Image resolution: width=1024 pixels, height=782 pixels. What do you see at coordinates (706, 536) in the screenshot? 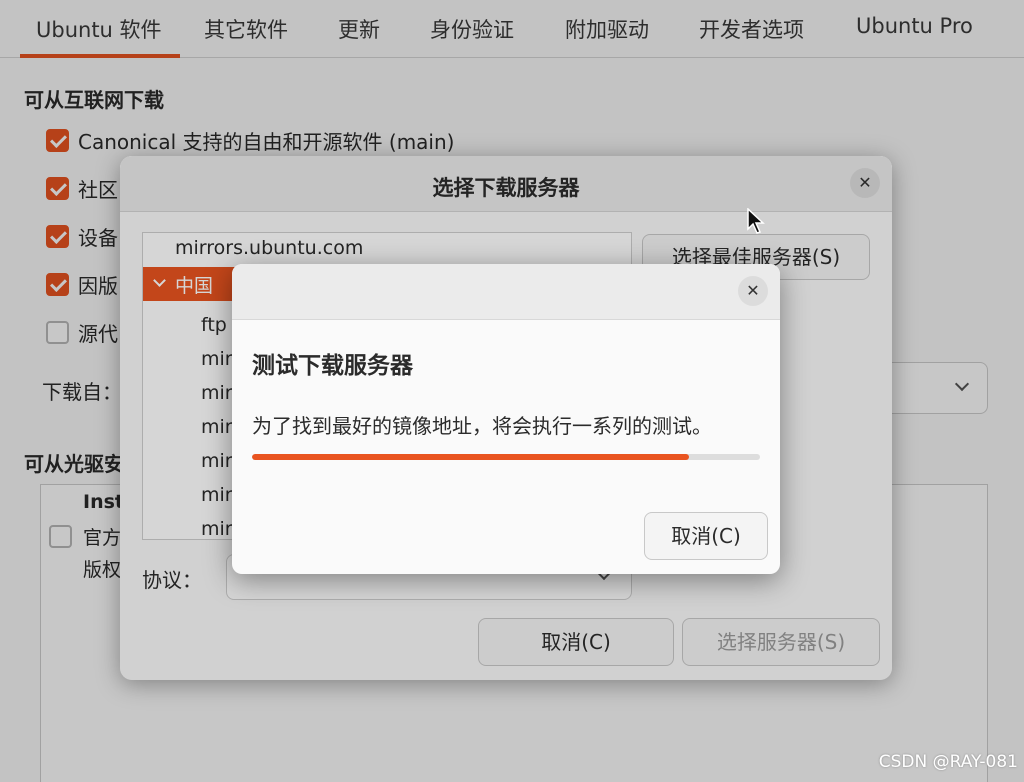
I see `cancel-button: 取消(C)` at bounding box center [706, 536].